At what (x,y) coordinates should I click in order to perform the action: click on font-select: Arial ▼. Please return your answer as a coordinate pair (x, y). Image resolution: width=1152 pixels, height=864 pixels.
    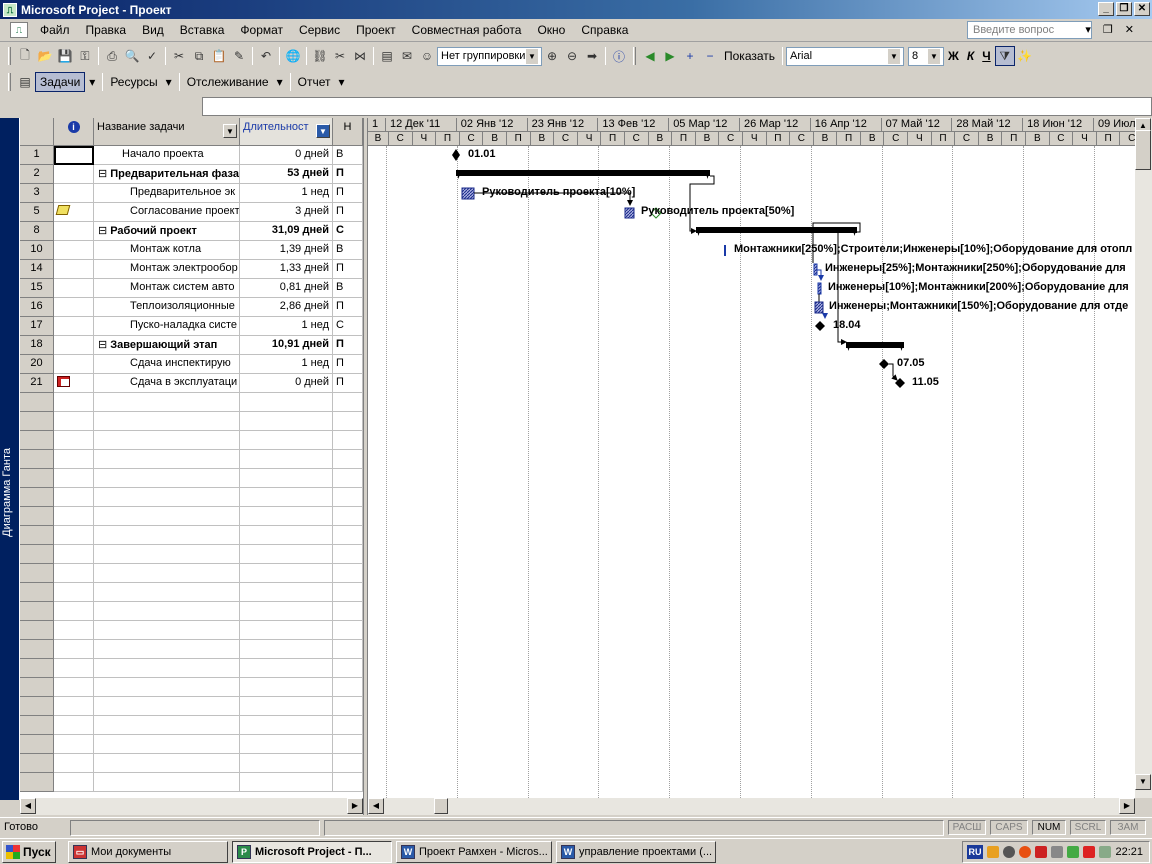
    Looking at the image, I should click on (845, 56).